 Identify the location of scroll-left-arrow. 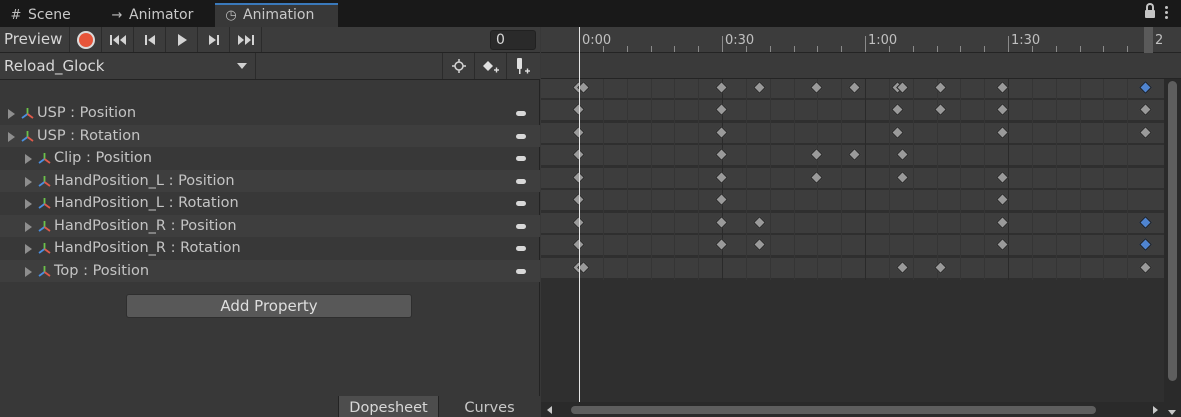
(549, 410).